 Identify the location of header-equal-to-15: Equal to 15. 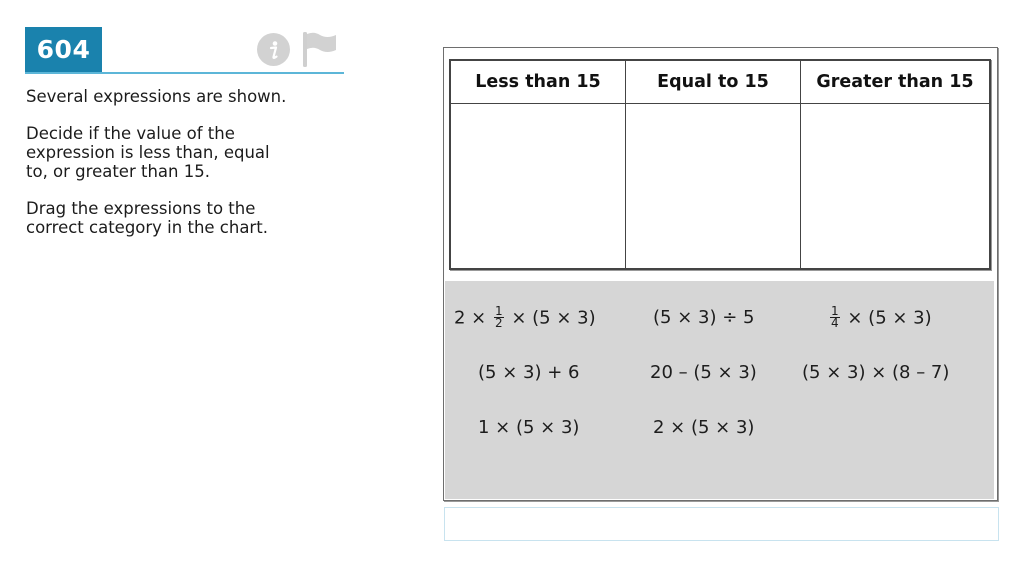
(713, 82).